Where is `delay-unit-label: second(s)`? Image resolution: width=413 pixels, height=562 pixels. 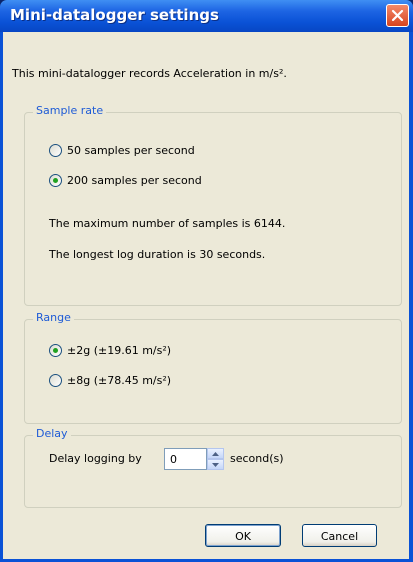
delay-unit-label: second(s) is located at coordinates (257, 458).